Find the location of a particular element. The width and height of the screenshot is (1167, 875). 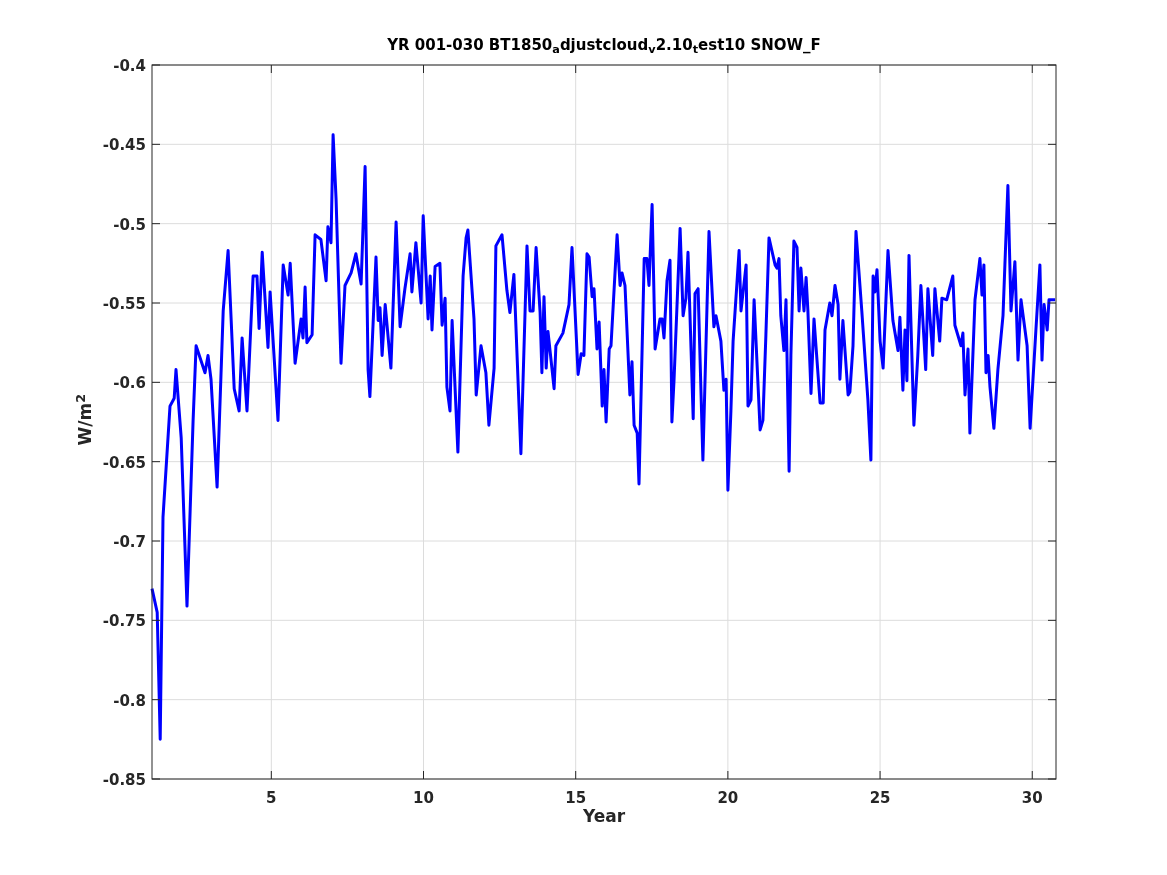

y-tick-label: -0.6 is located at coordinates (129, 383).